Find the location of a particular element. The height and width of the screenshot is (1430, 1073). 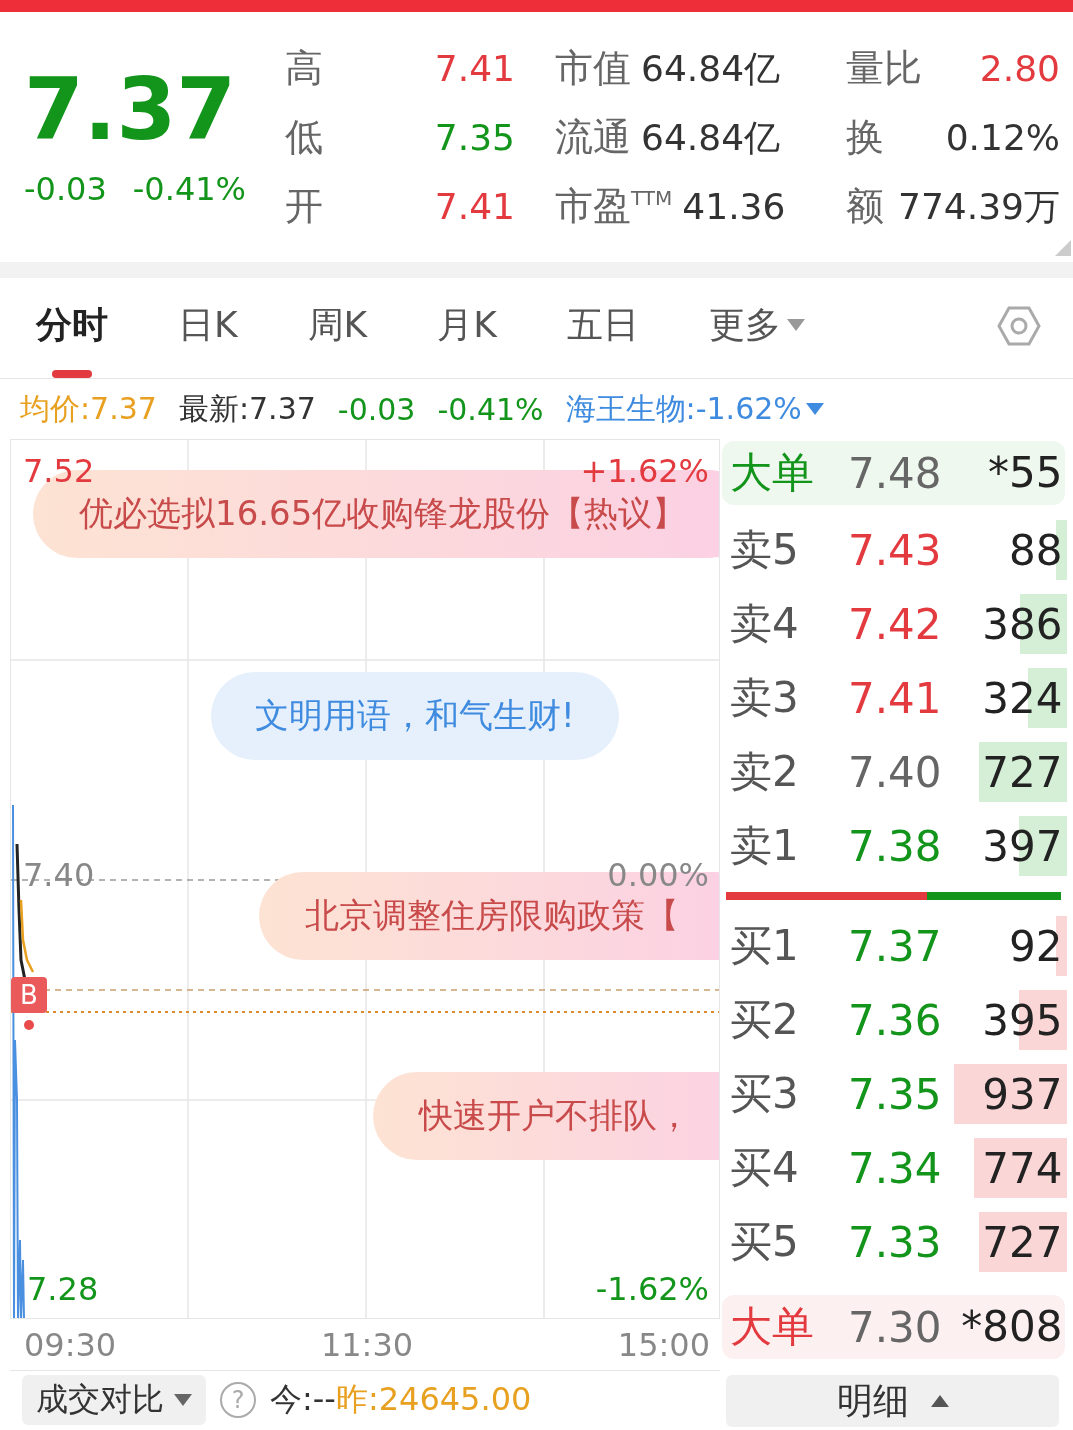

order-price: 7.36 is located at coordinates (895, 1020).